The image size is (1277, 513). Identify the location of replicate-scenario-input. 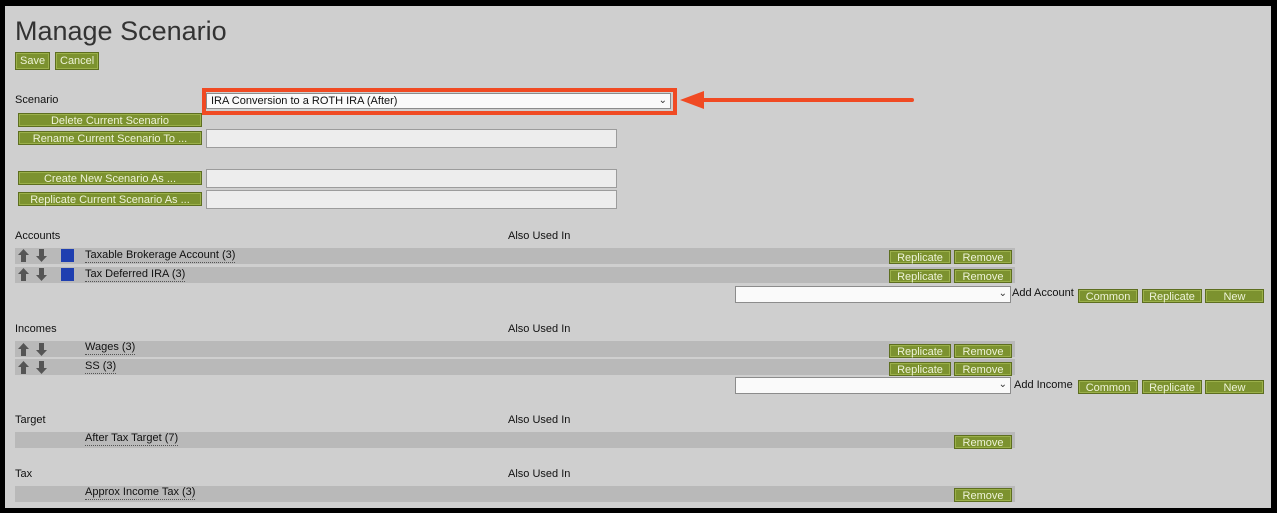
(411, 199).